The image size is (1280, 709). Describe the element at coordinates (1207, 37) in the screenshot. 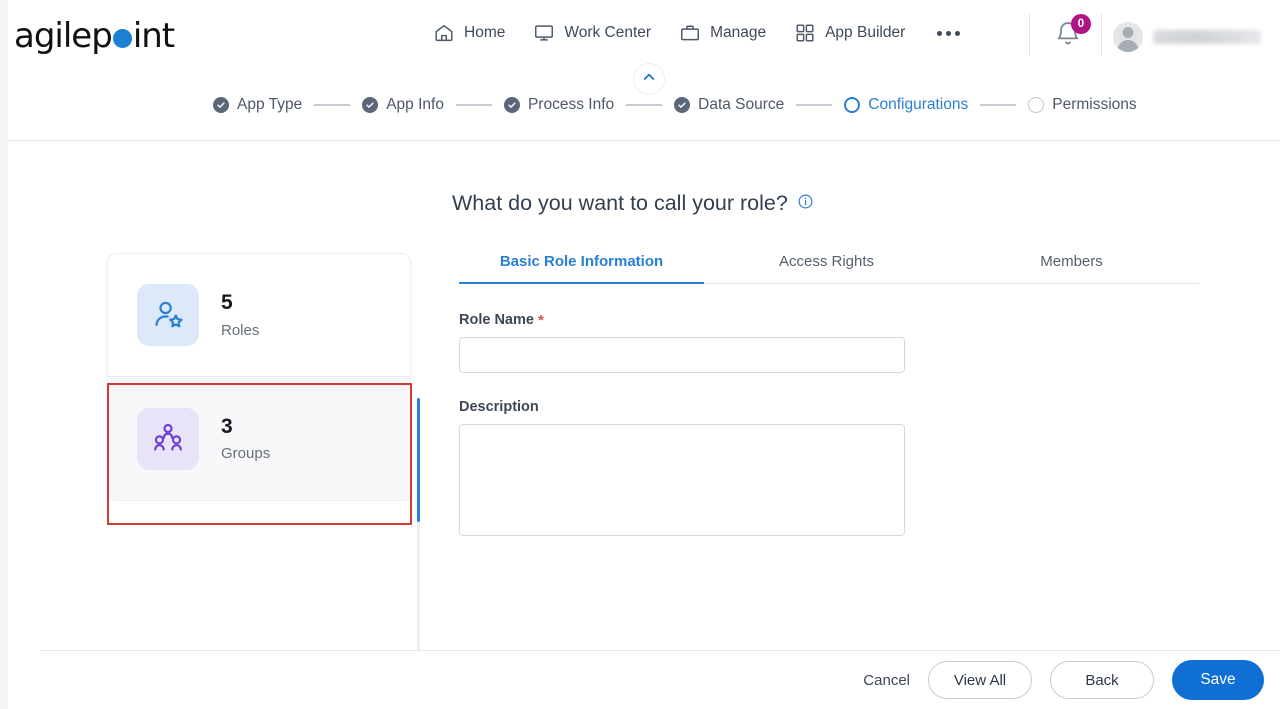

I see `username-label` at that location.